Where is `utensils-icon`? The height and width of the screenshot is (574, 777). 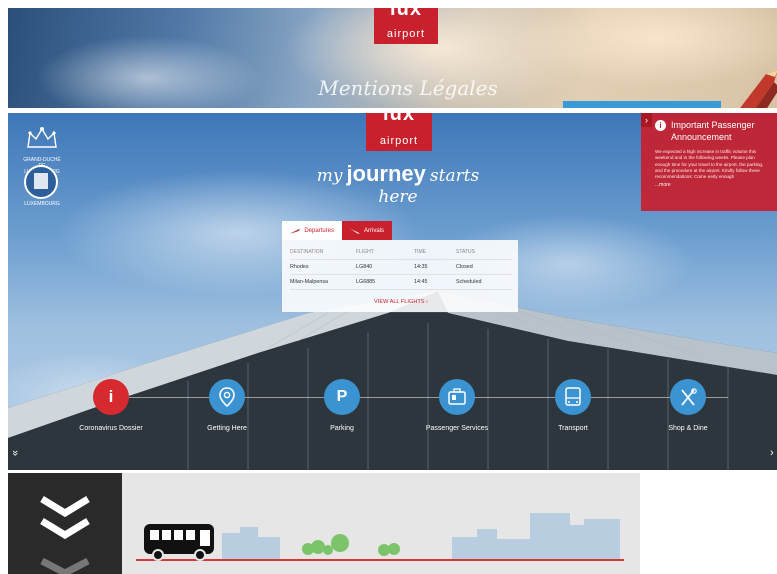 utensils-icon is located at coordinates (688, 397).